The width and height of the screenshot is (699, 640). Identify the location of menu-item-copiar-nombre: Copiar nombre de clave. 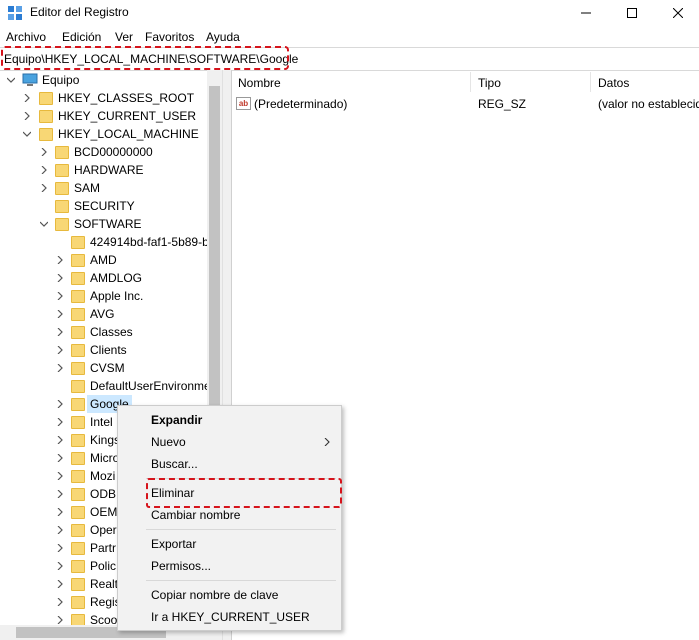
(214, 595).